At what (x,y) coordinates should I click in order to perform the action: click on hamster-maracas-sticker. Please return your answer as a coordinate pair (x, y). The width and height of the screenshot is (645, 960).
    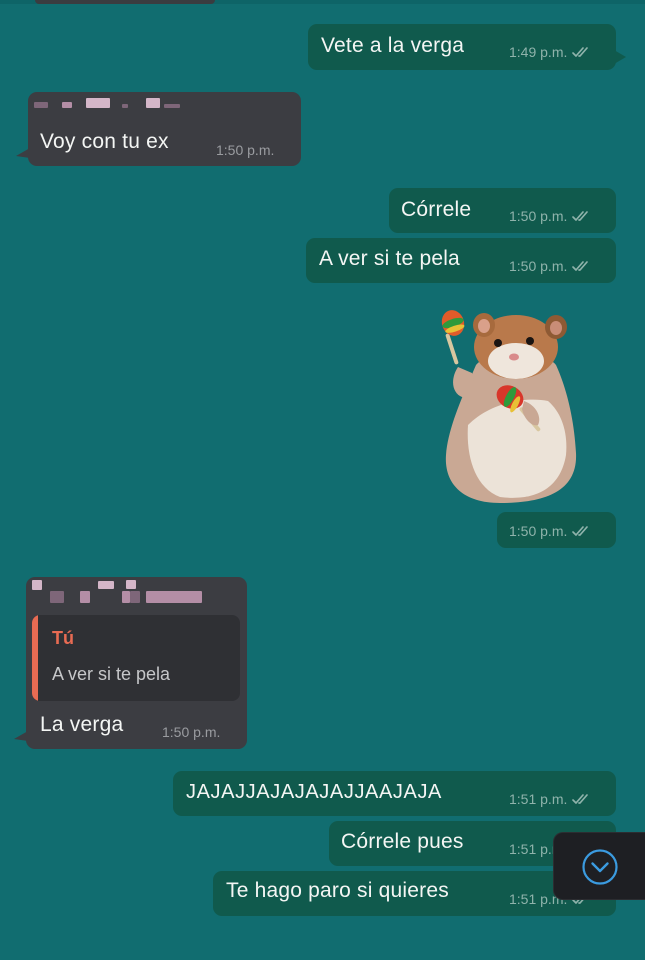
    Looking at the image, I should click on (508, 407).